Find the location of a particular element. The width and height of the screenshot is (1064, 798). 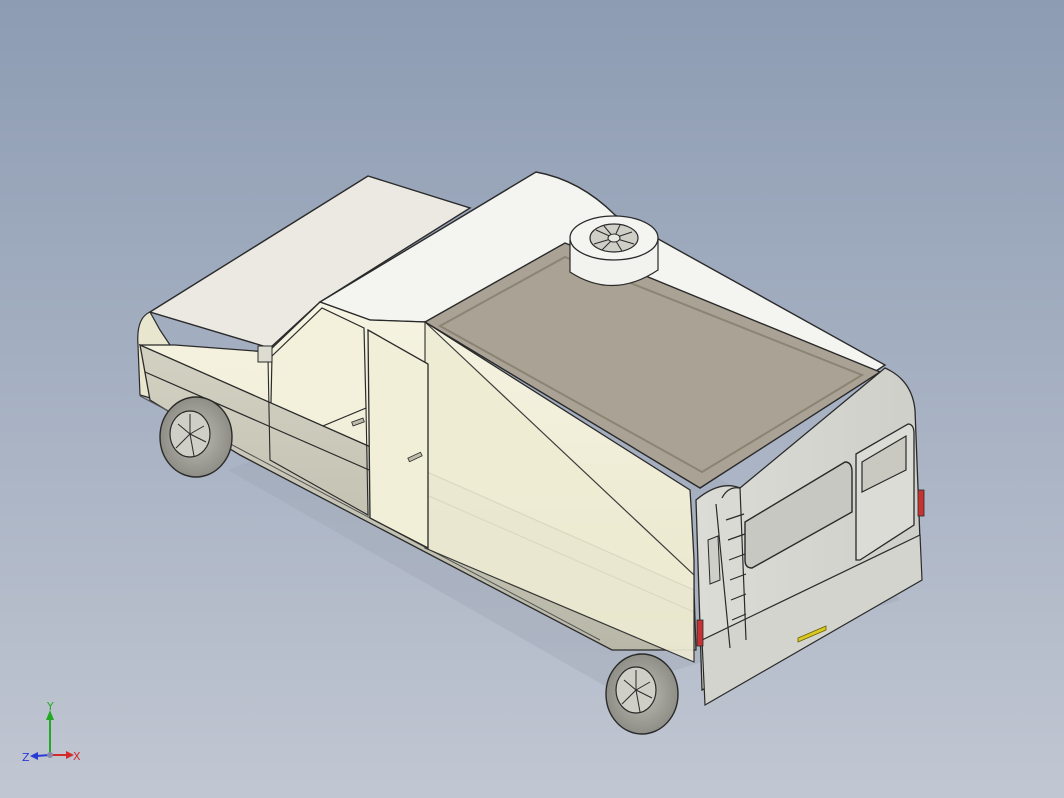

tail-light-left is located at coordinates (700, 633).